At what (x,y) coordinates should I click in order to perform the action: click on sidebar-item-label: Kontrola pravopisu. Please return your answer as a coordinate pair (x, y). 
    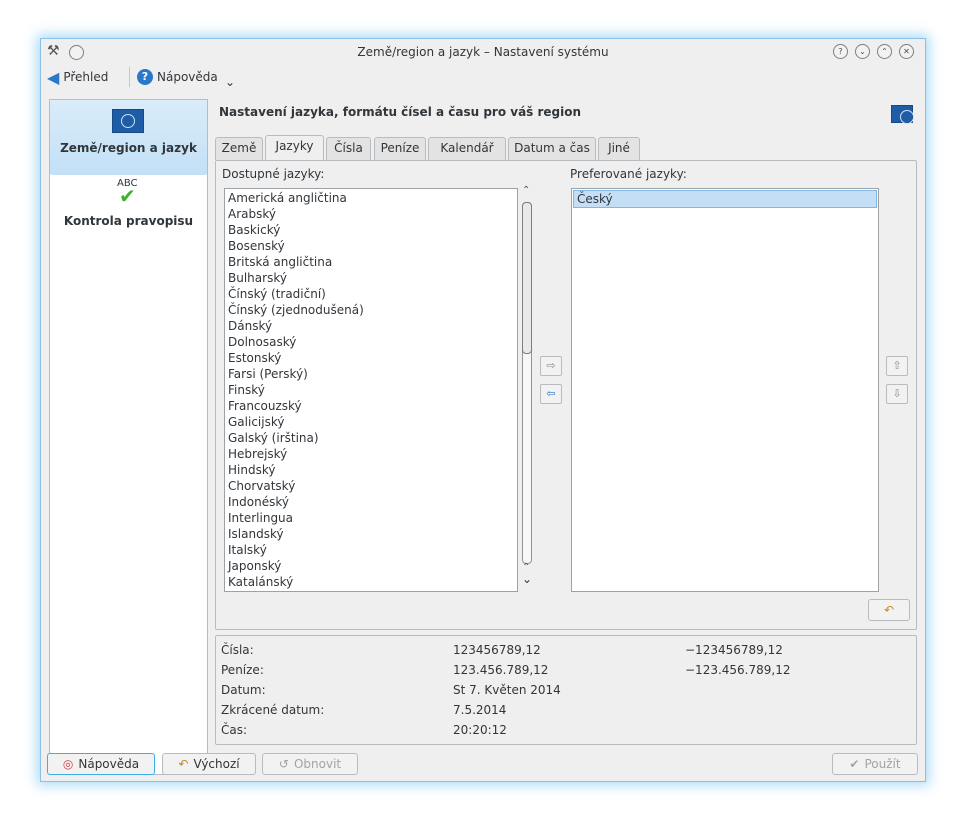
    Looking at the image, I should click on (128, 221).